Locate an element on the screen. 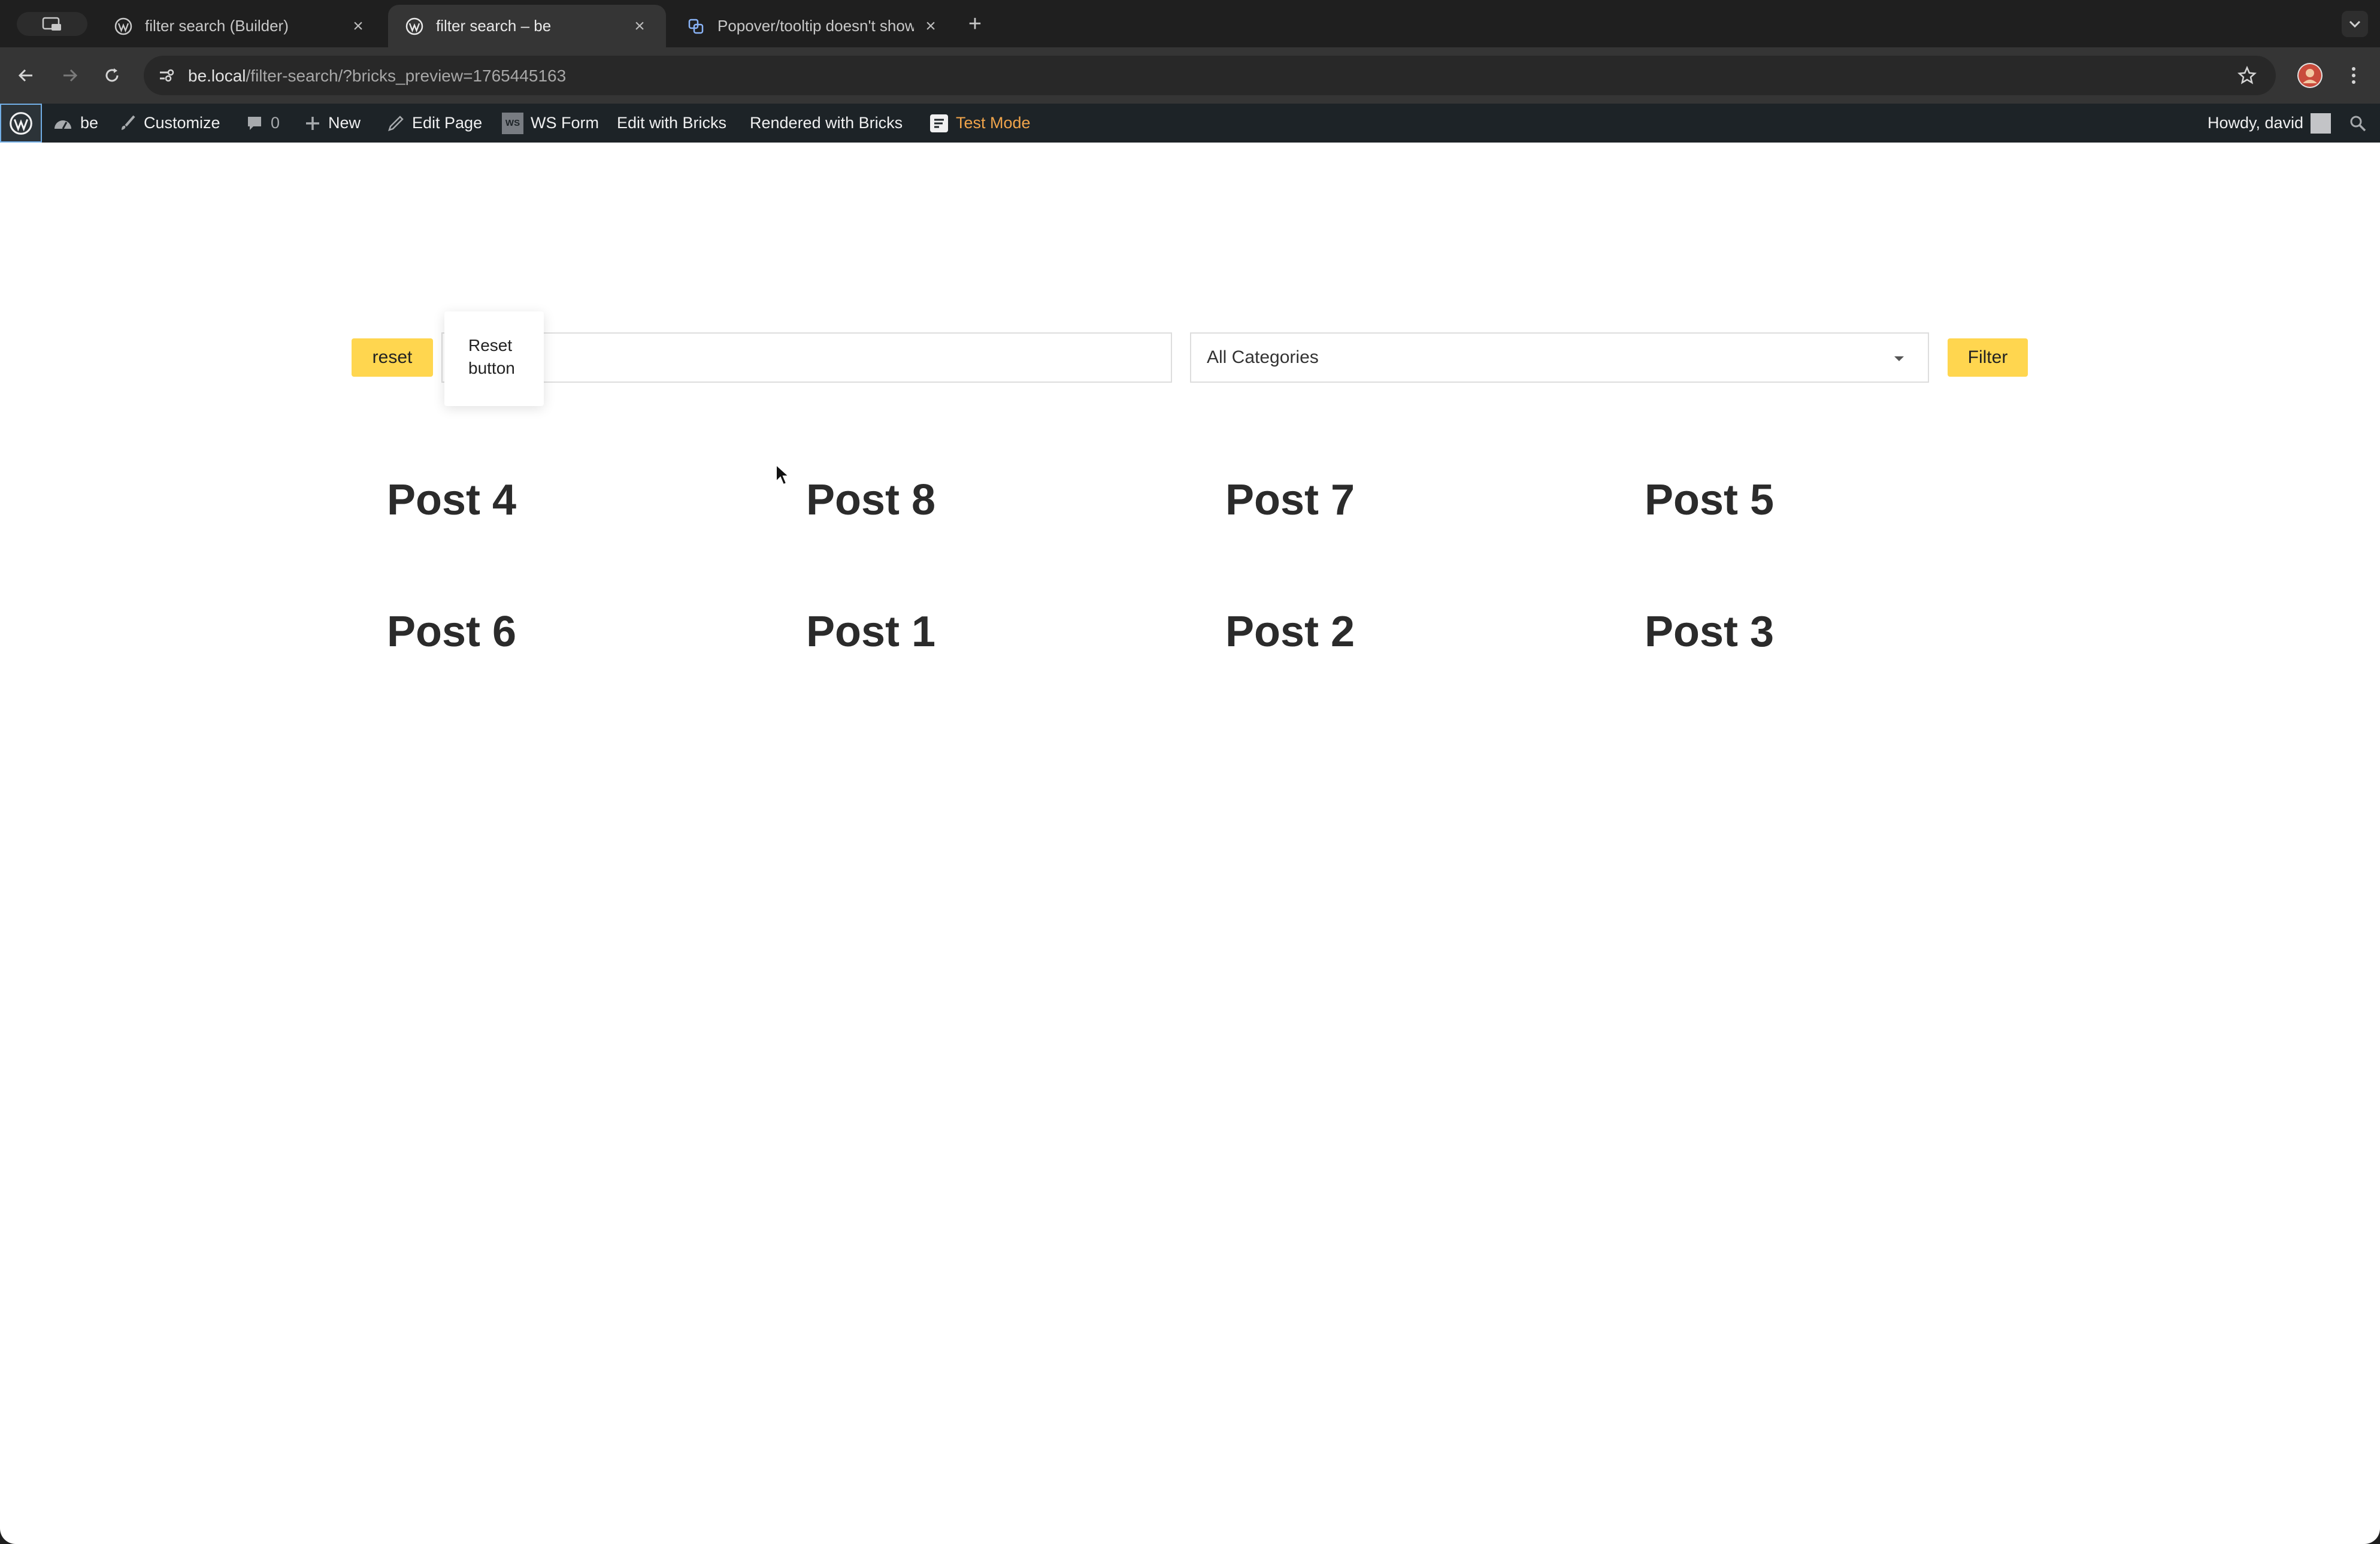 The height and width of the screenshot is (1544, 2380). wp-logo-menu is located at coordinates (21, 123).